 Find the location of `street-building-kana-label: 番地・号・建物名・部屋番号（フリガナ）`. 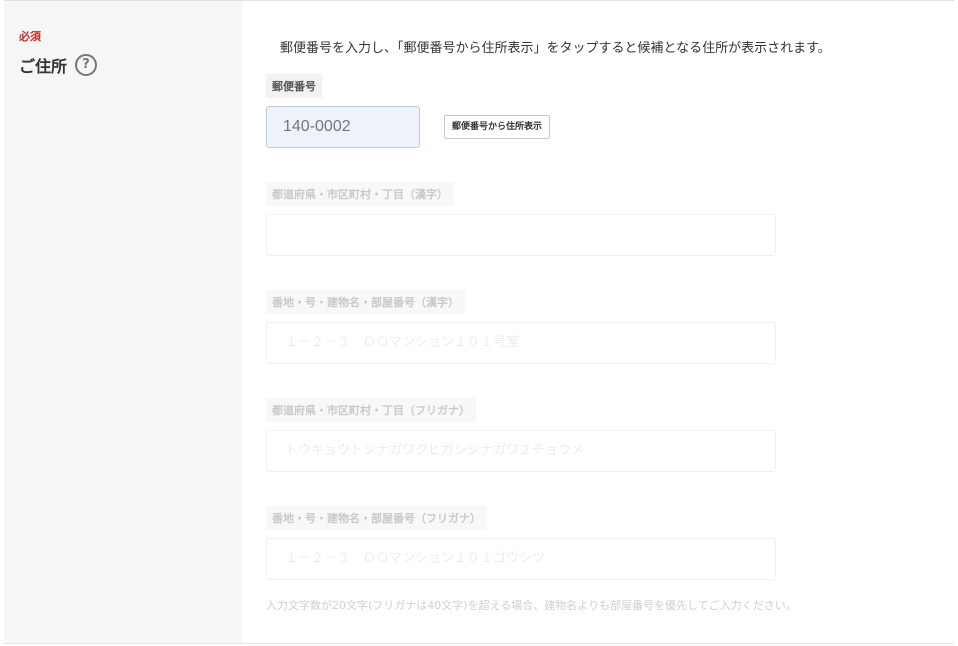

street-building-kana-label: 番地・号・建物名・部屋番号（フリガナ） is located at coordinates (376, 518).